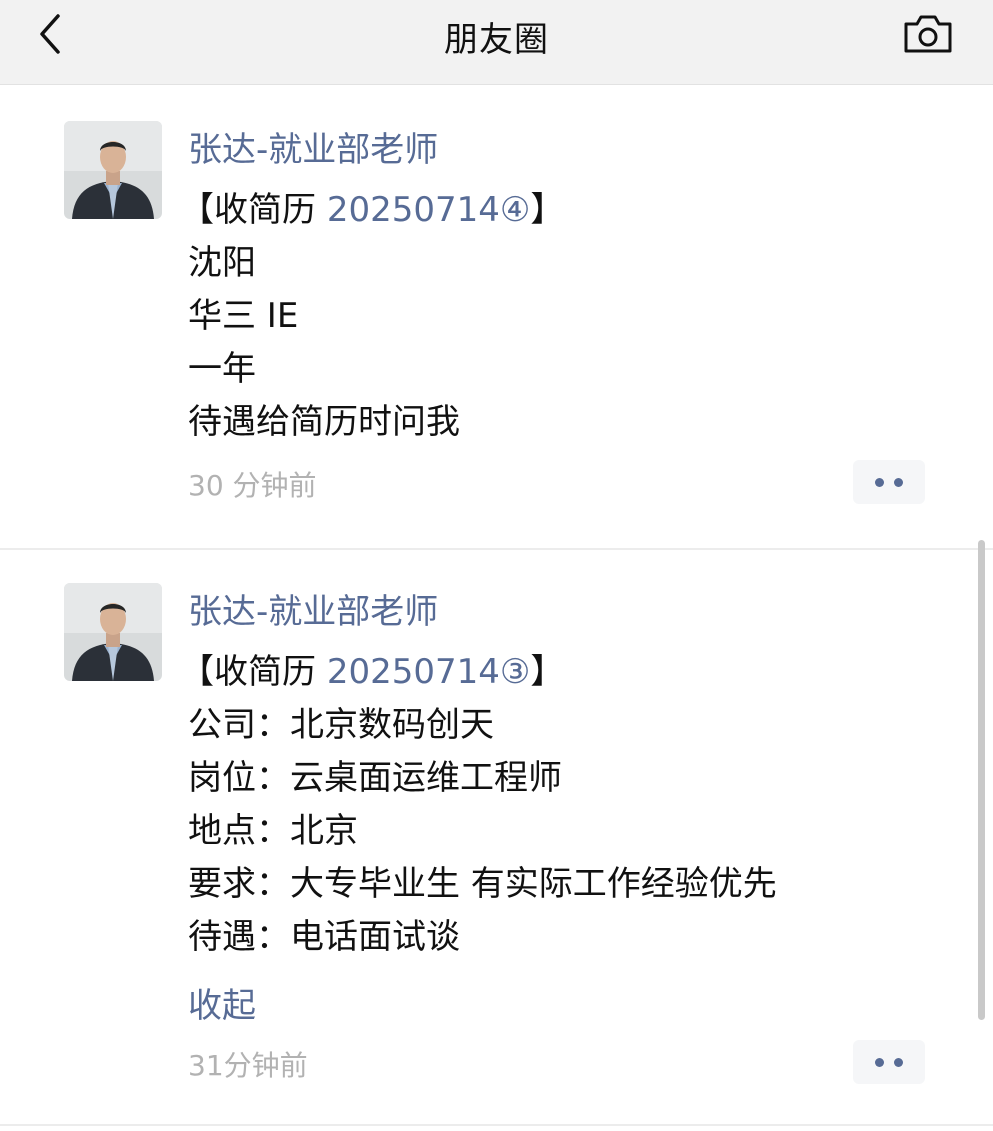 The height and width of the screenshot is (1131, 993). Describe the element at coordinates (252, 485) in the screenshot. I see `post-timestamp: 30 分钟前` at that location.